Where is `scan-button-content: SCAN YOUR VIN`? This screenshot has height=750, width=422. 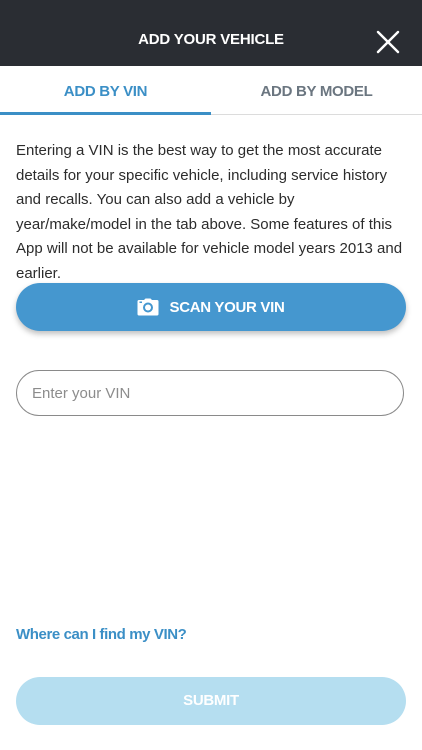 scan-button-content: SCAN YOUR VIN is located at coordinates (211, 307).